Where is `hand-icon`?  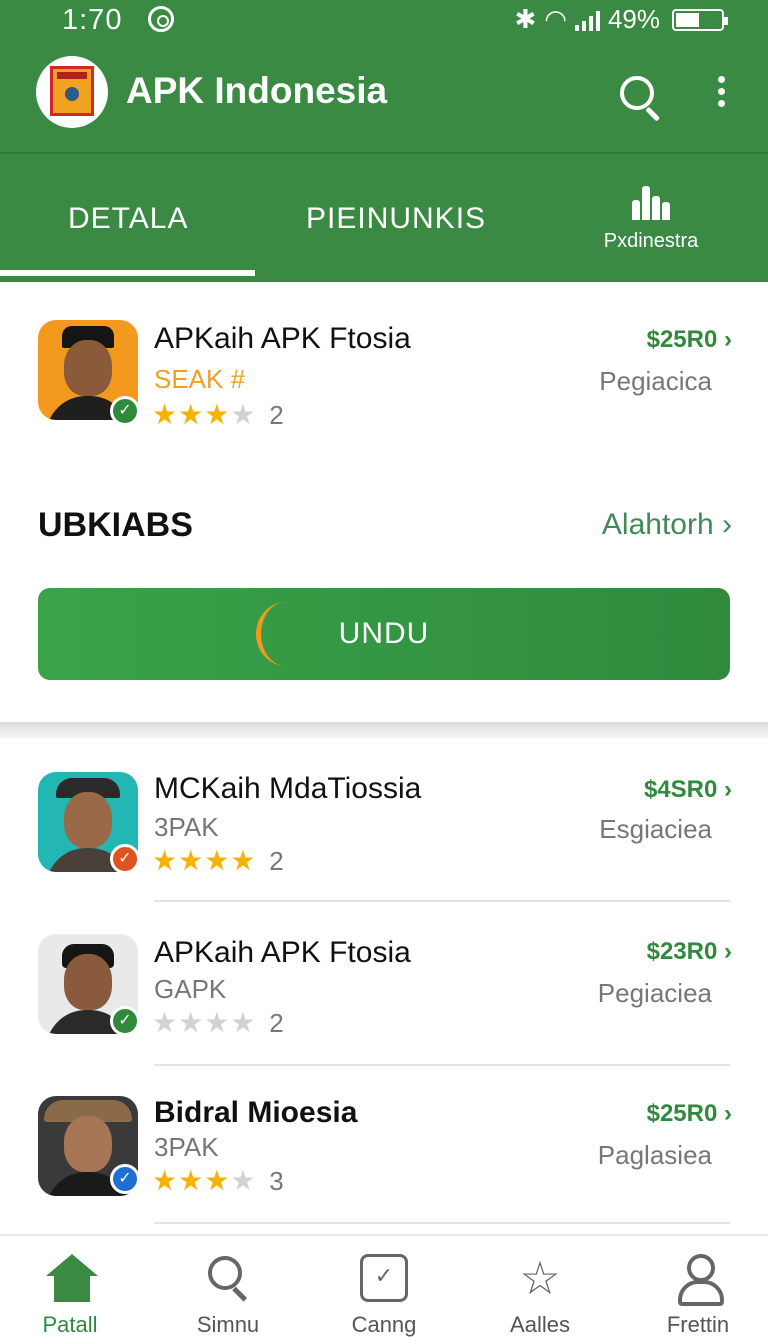
hand-icon is located at coordinates (651, 202).